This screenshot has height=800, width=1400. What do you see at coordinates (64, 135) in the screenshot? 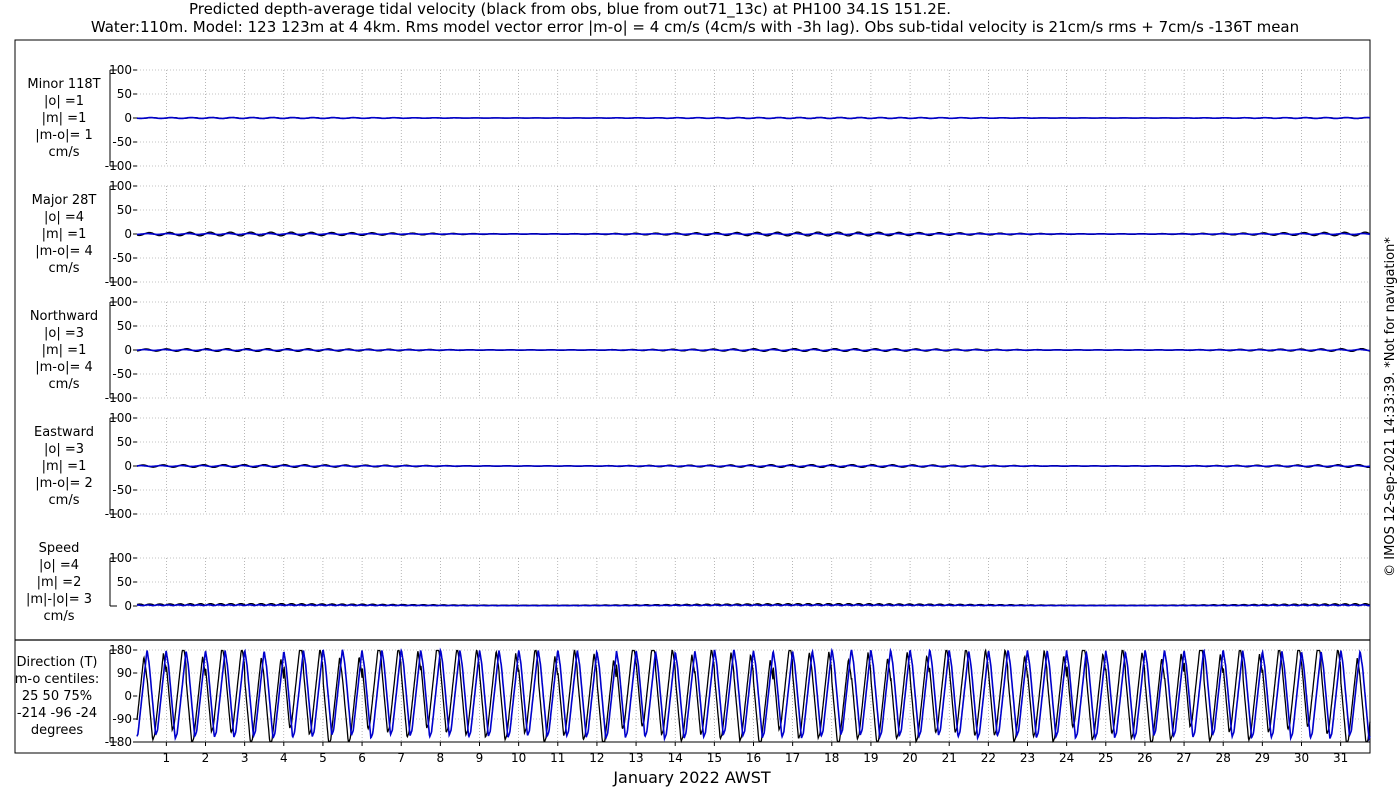
I see `panel-label-line: |m-o|= 1` at bounding box center [64, 135].